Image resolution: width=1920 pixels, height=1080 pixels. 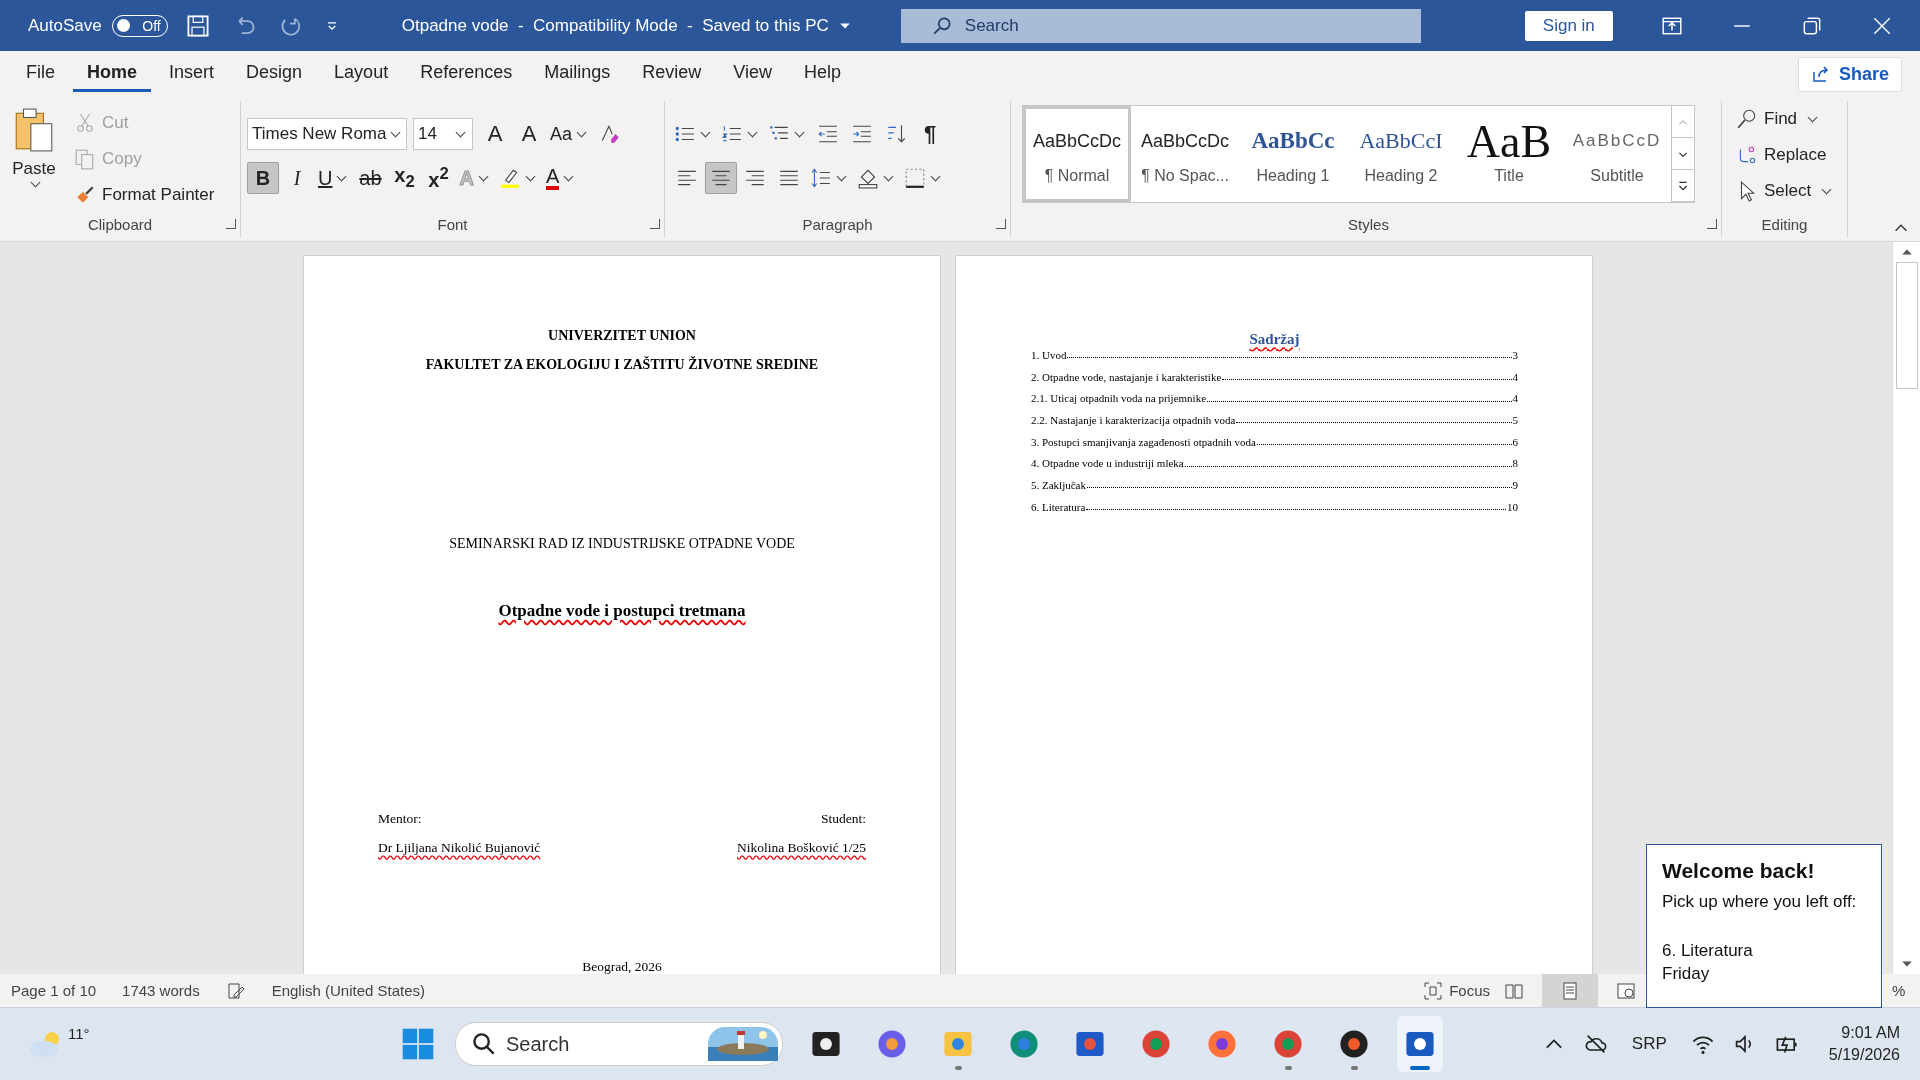 I want to click on page-count: Page 1 of 10, so click(x=54, y=990).